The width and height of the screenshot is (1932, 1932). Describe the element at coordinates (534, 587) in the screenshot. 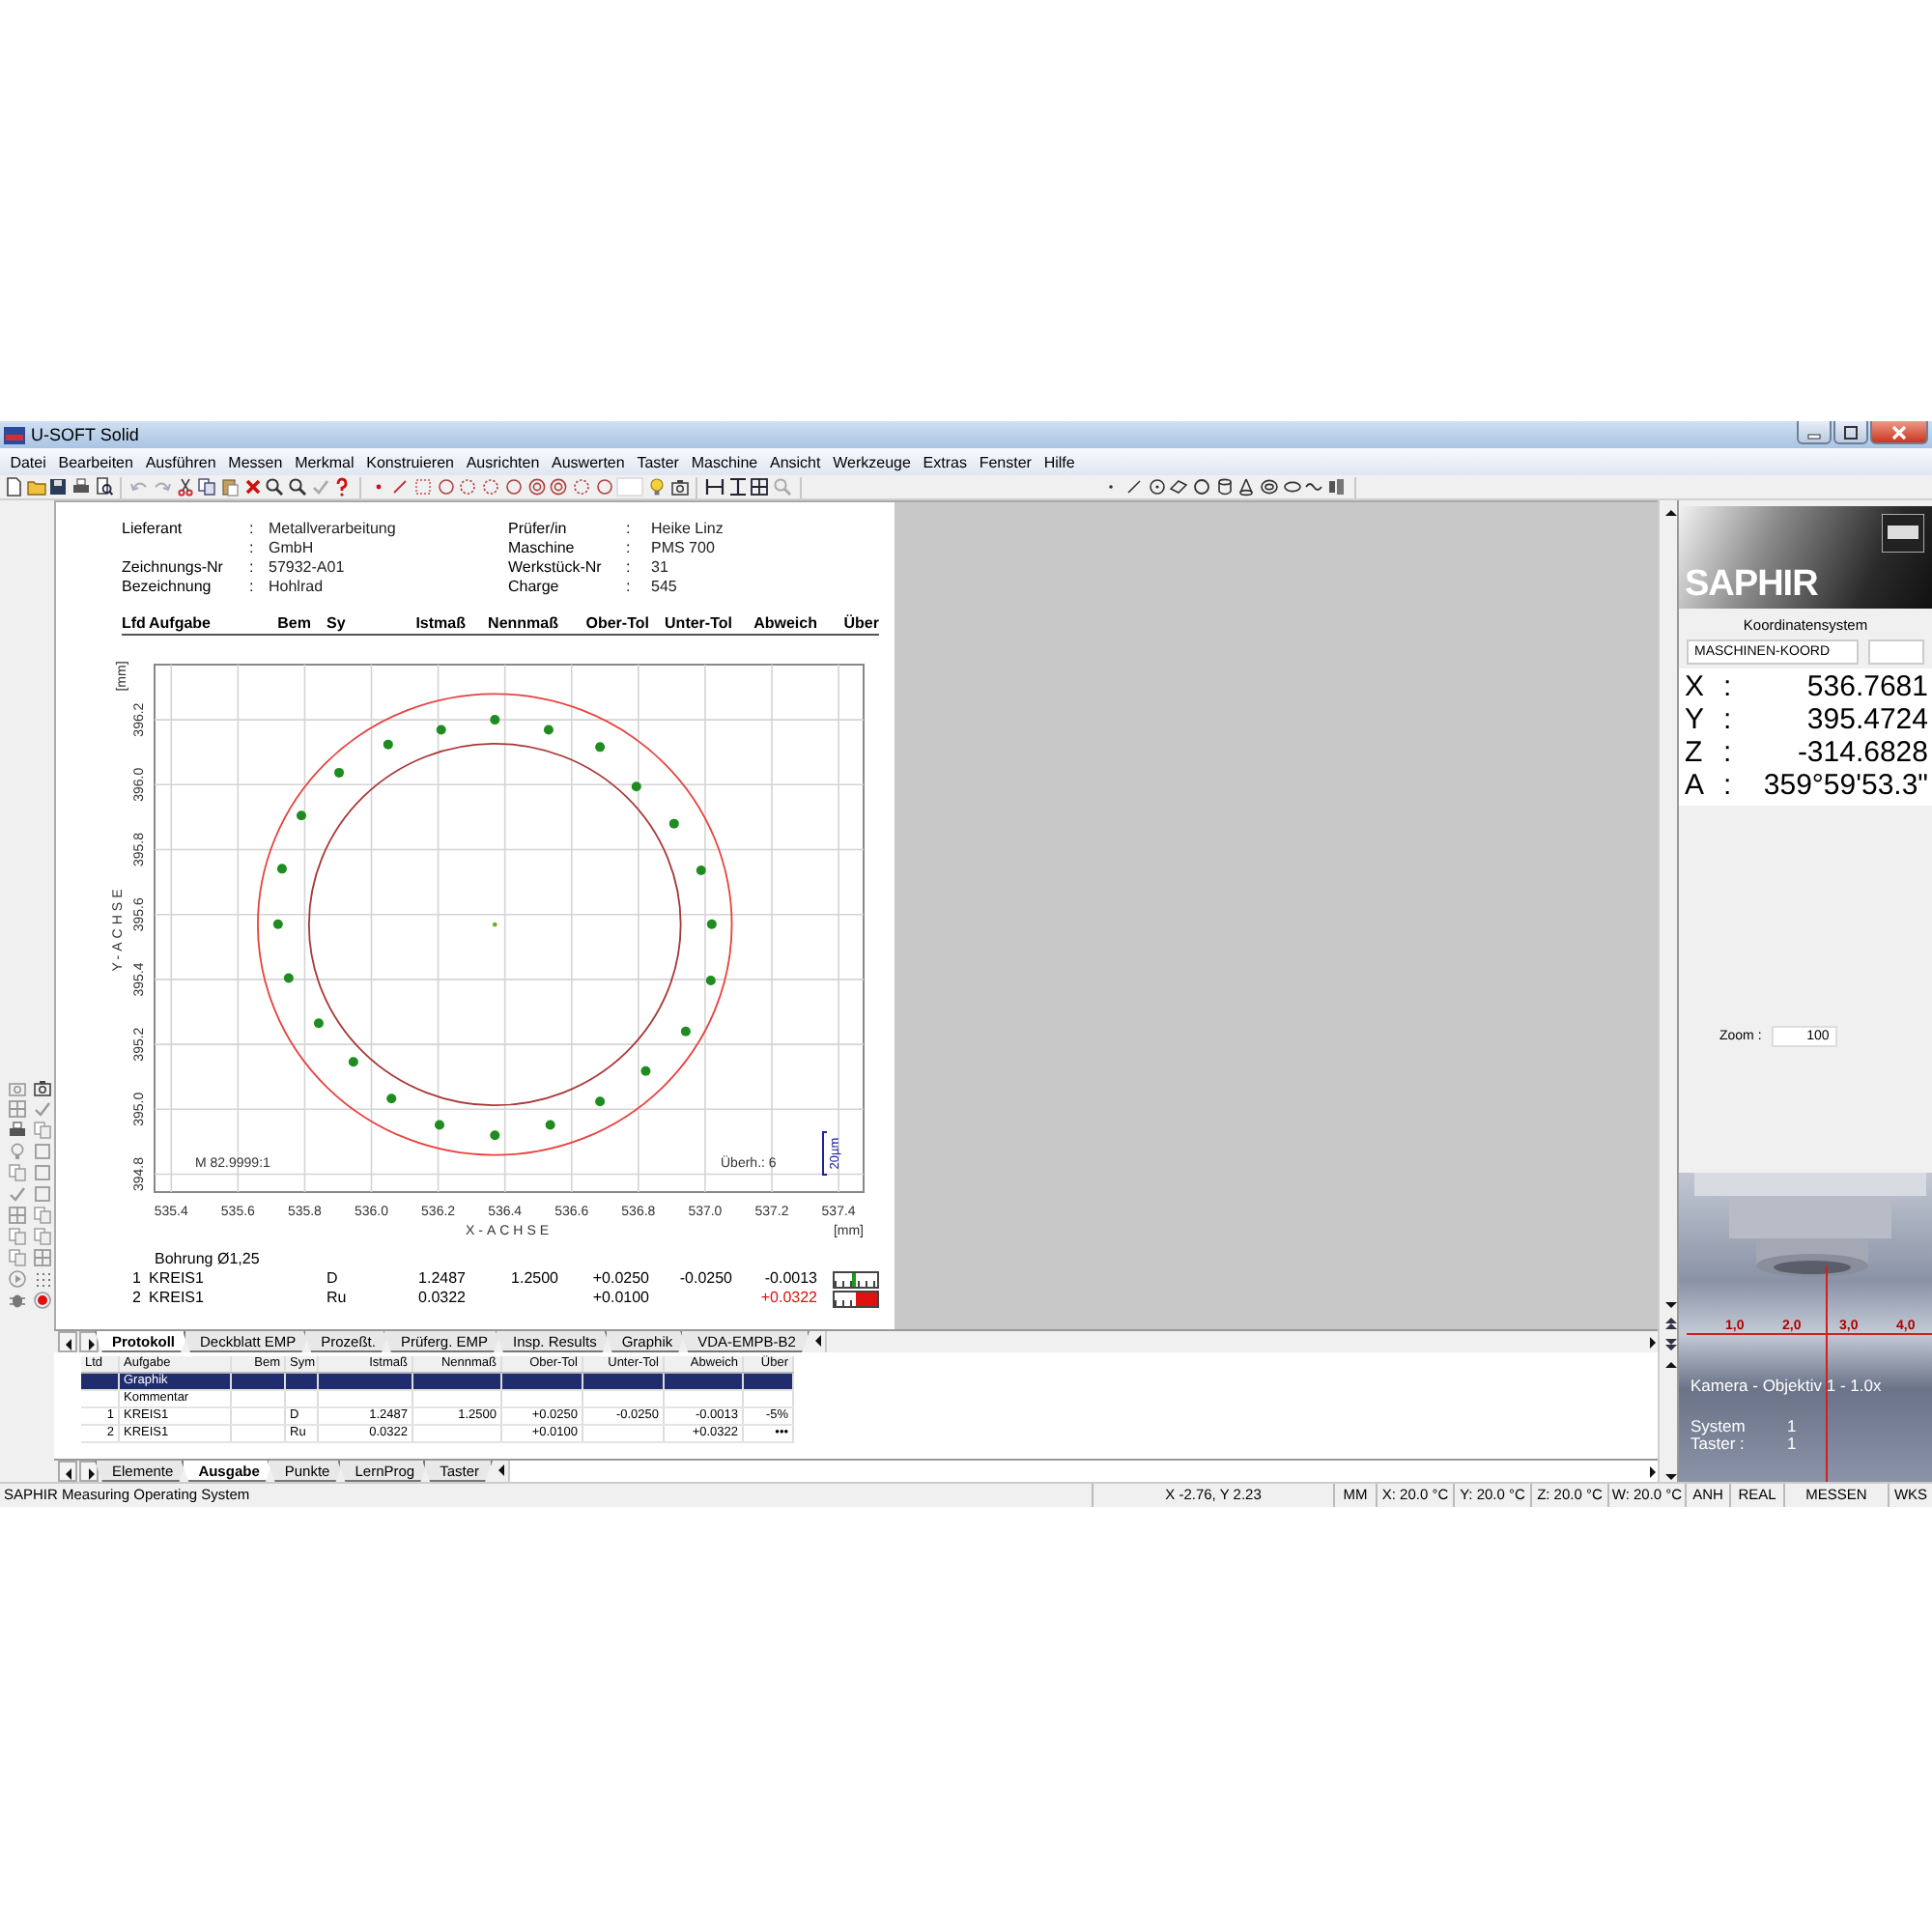

I see `field-label: Charge` at that location.